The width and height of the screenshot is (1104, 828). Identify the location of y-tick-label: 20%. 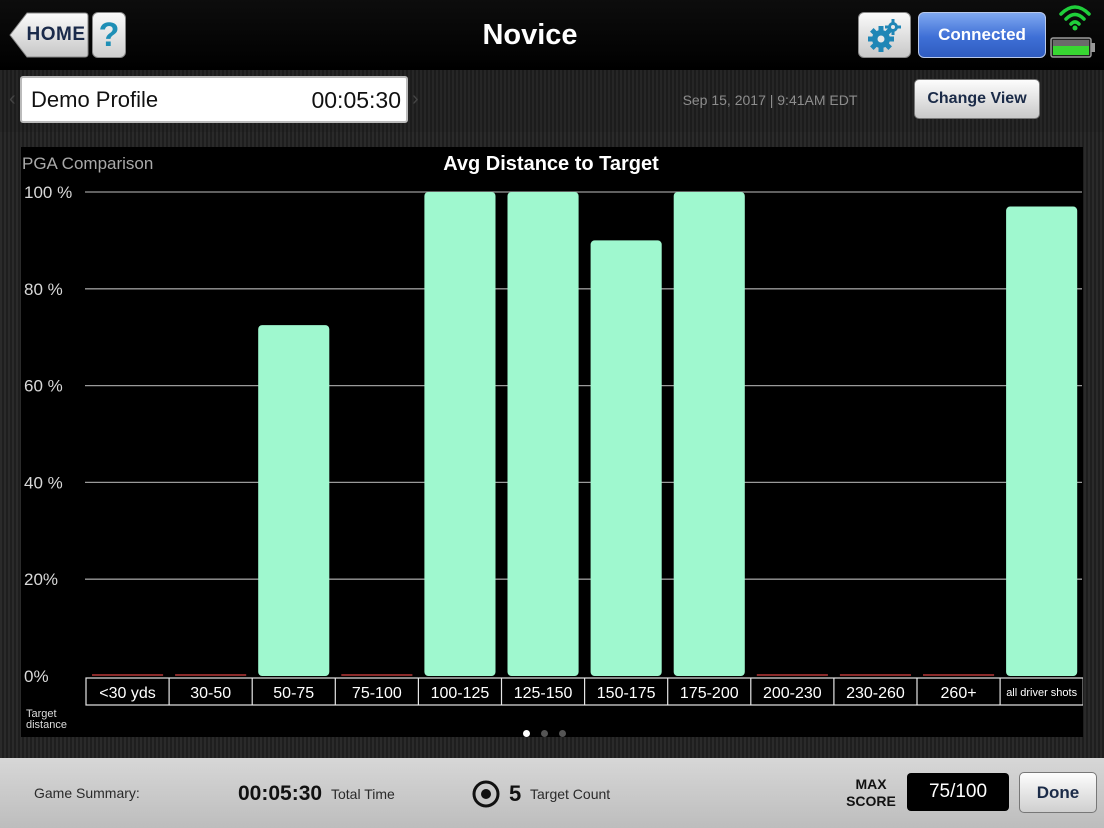
(41, 579).